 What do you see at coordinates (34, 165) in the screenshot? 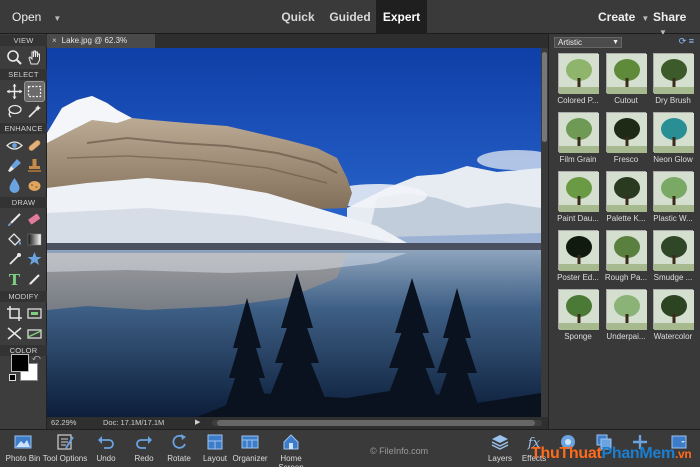
I see `clone-stamp-tool` at bounding box center [34, 165].